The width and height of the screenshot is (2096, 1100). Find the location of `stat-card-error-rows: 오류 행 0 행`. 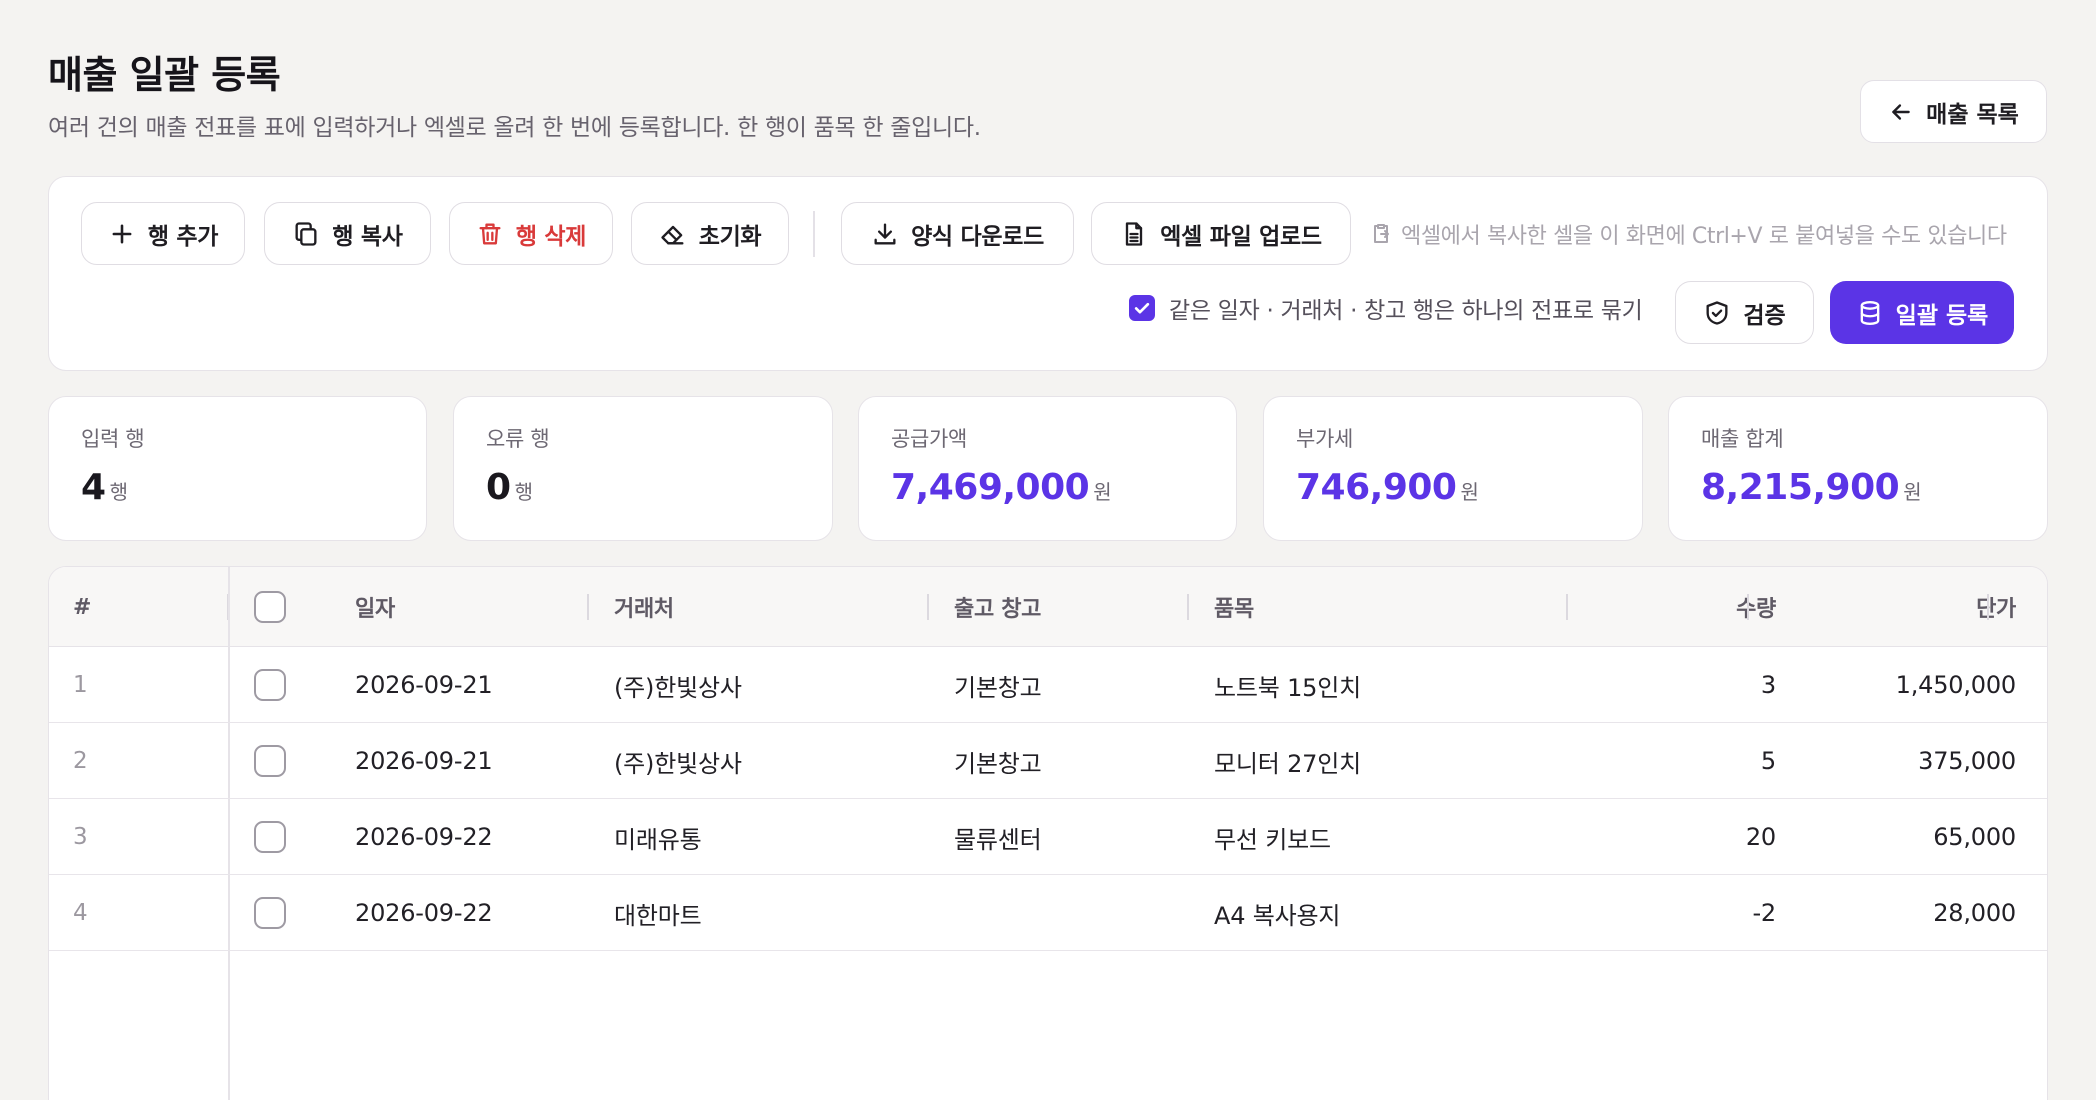

stat-card-error-rows: 오류 행 0 행 is located at coordinates (643, 468).